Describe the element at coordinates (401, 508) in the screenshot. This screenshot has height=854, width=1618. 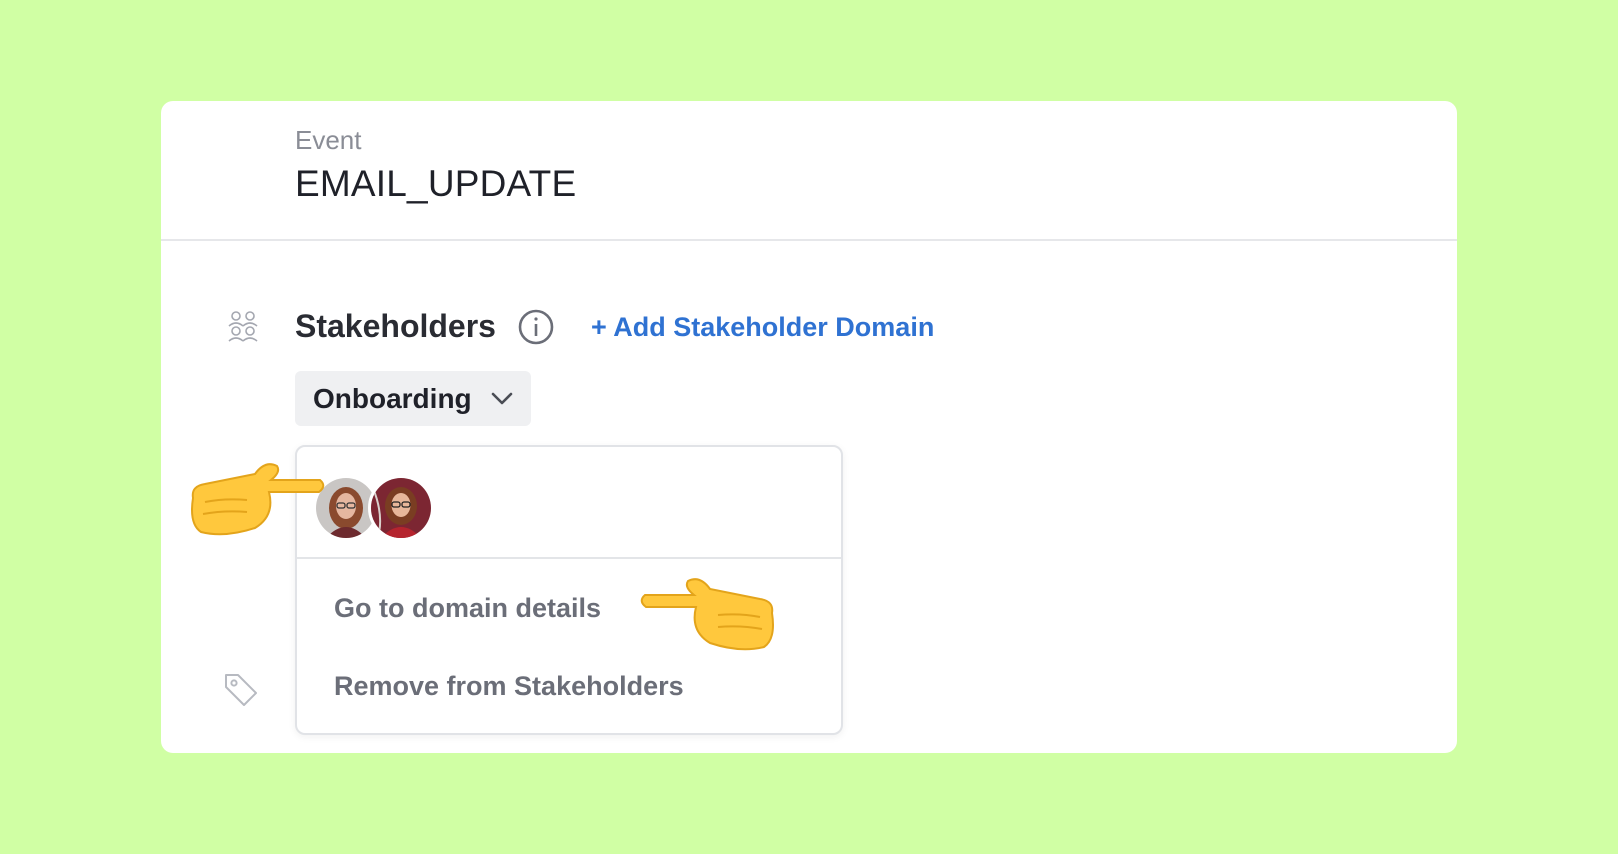
I see `avatar` at that location.